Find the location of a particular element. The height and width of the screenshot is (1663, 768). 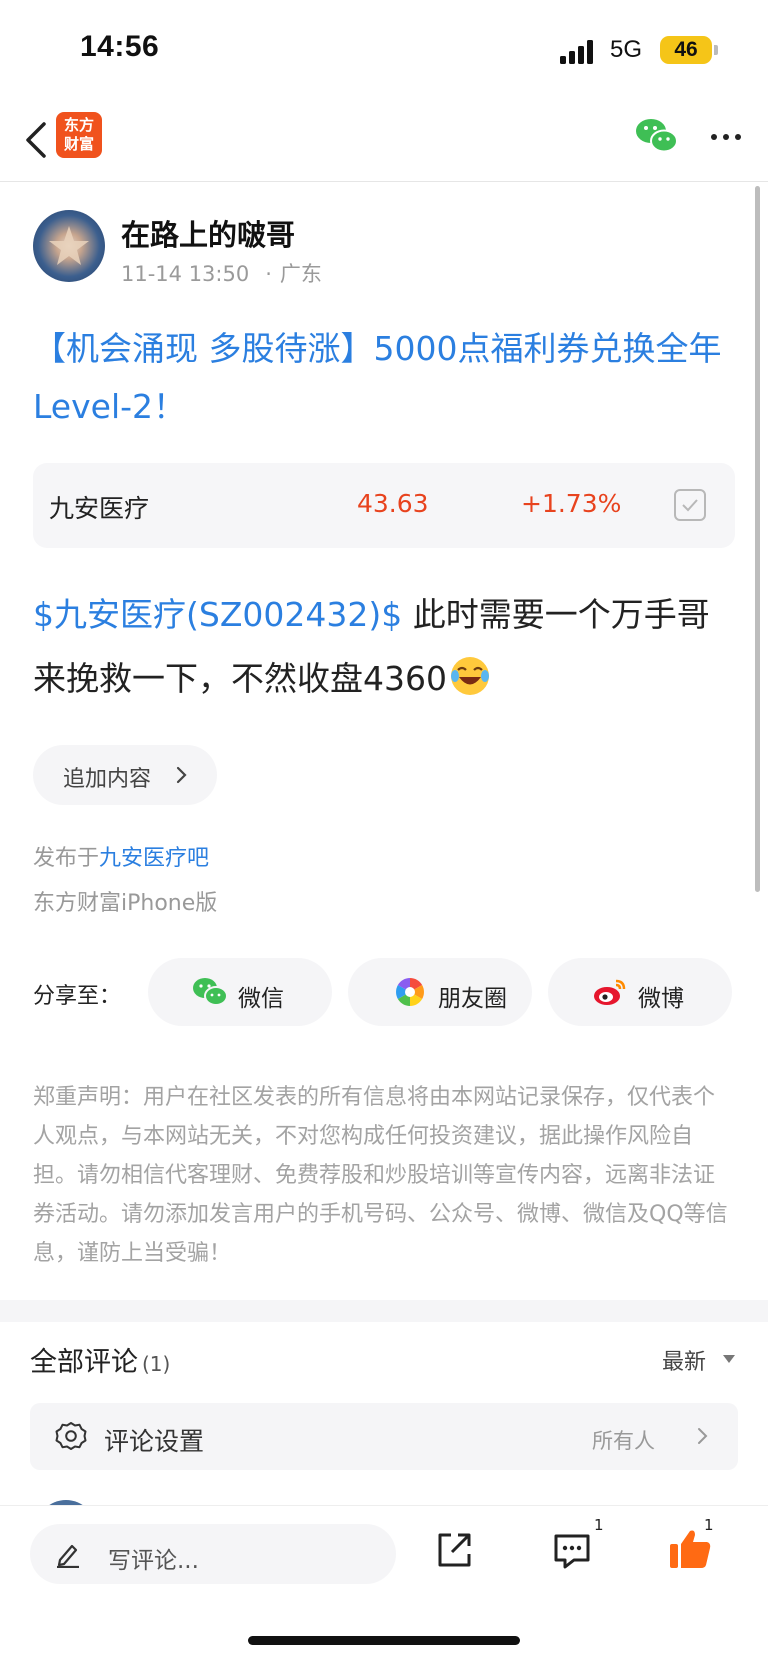

stock-name: 九安医疗 is located at coordinates (99, 508).